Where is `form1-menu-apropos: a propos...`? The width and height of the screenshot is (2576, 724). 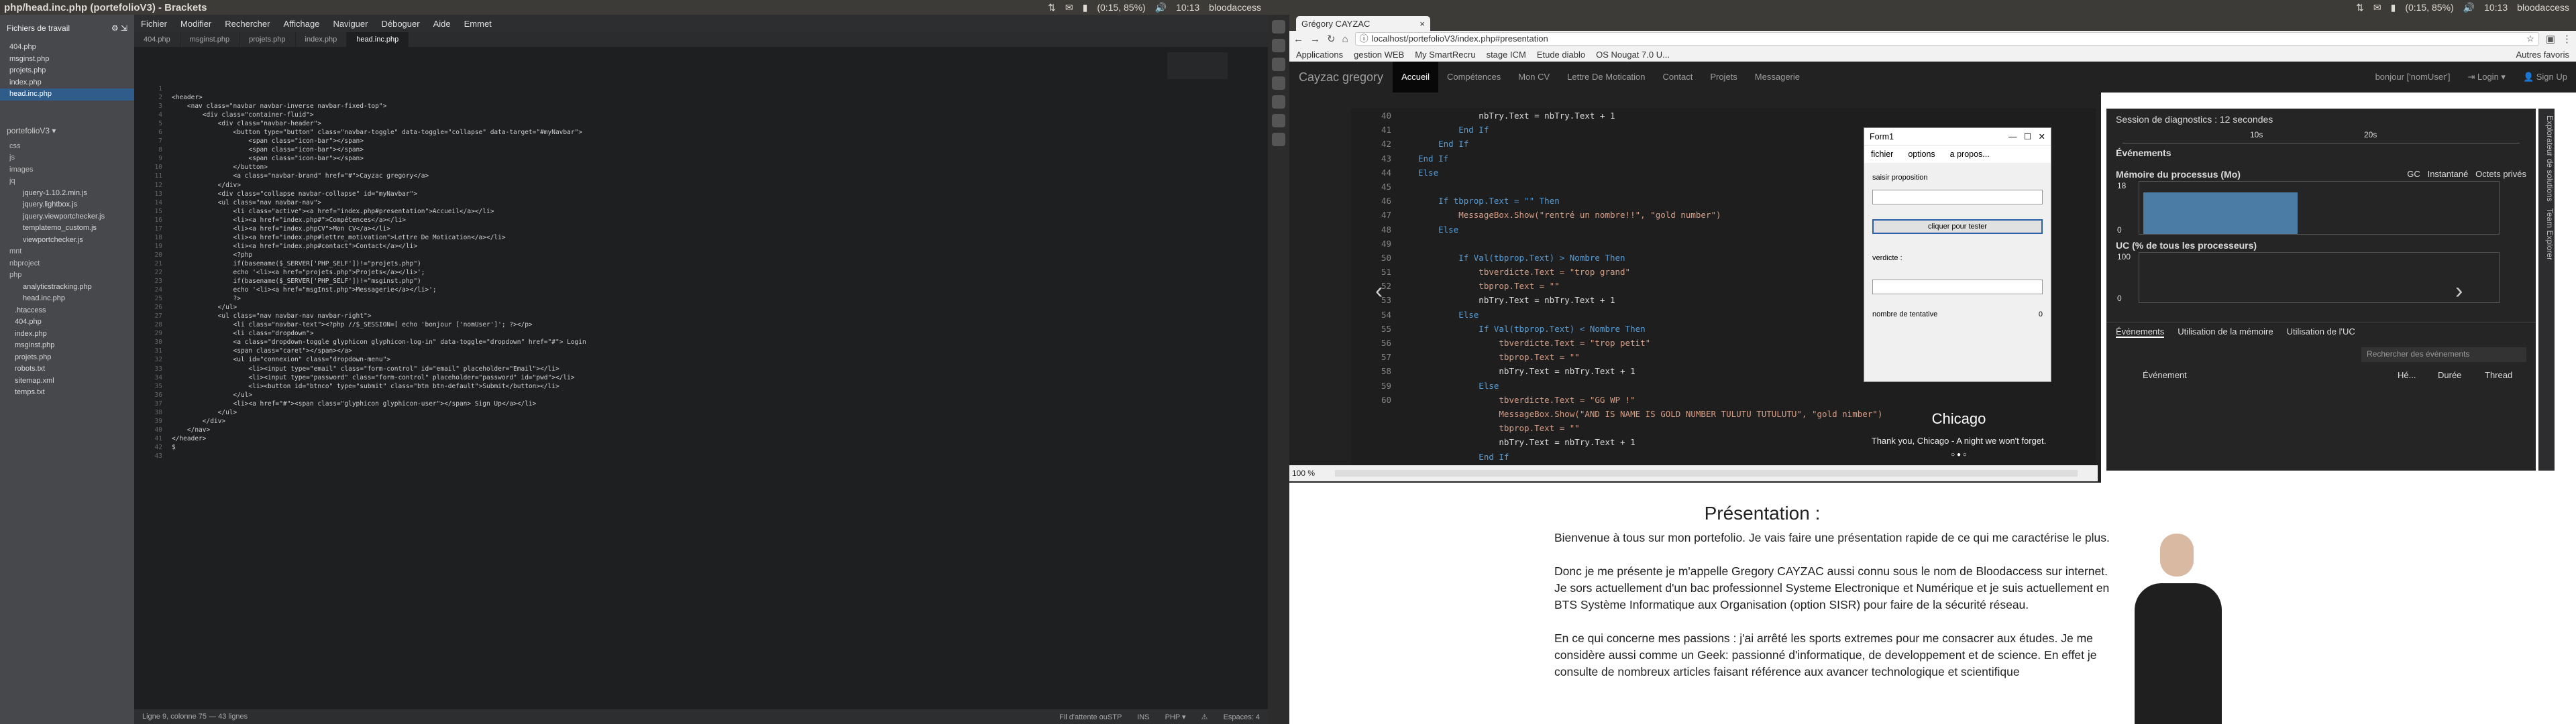 form1-menu-apropos: a propos... is located at coordinates (1970, 154).